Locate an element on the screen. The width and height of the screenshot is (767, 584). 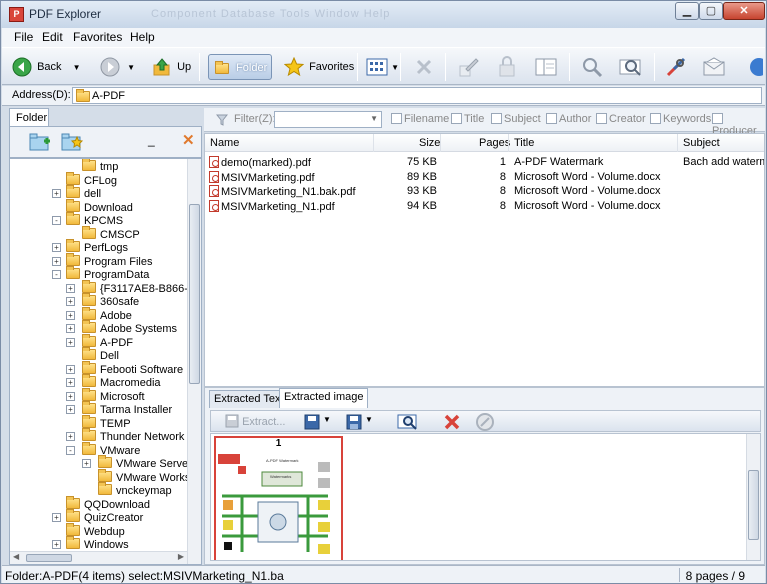
tree-item: CMSCP is located at coordinates (111, 233).